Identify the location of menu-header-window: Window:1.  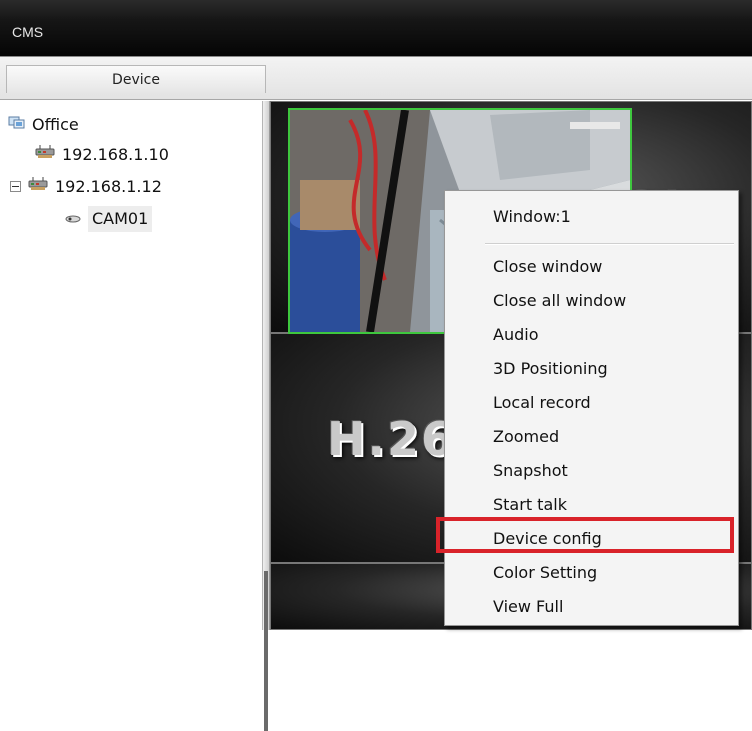
(532, 216).